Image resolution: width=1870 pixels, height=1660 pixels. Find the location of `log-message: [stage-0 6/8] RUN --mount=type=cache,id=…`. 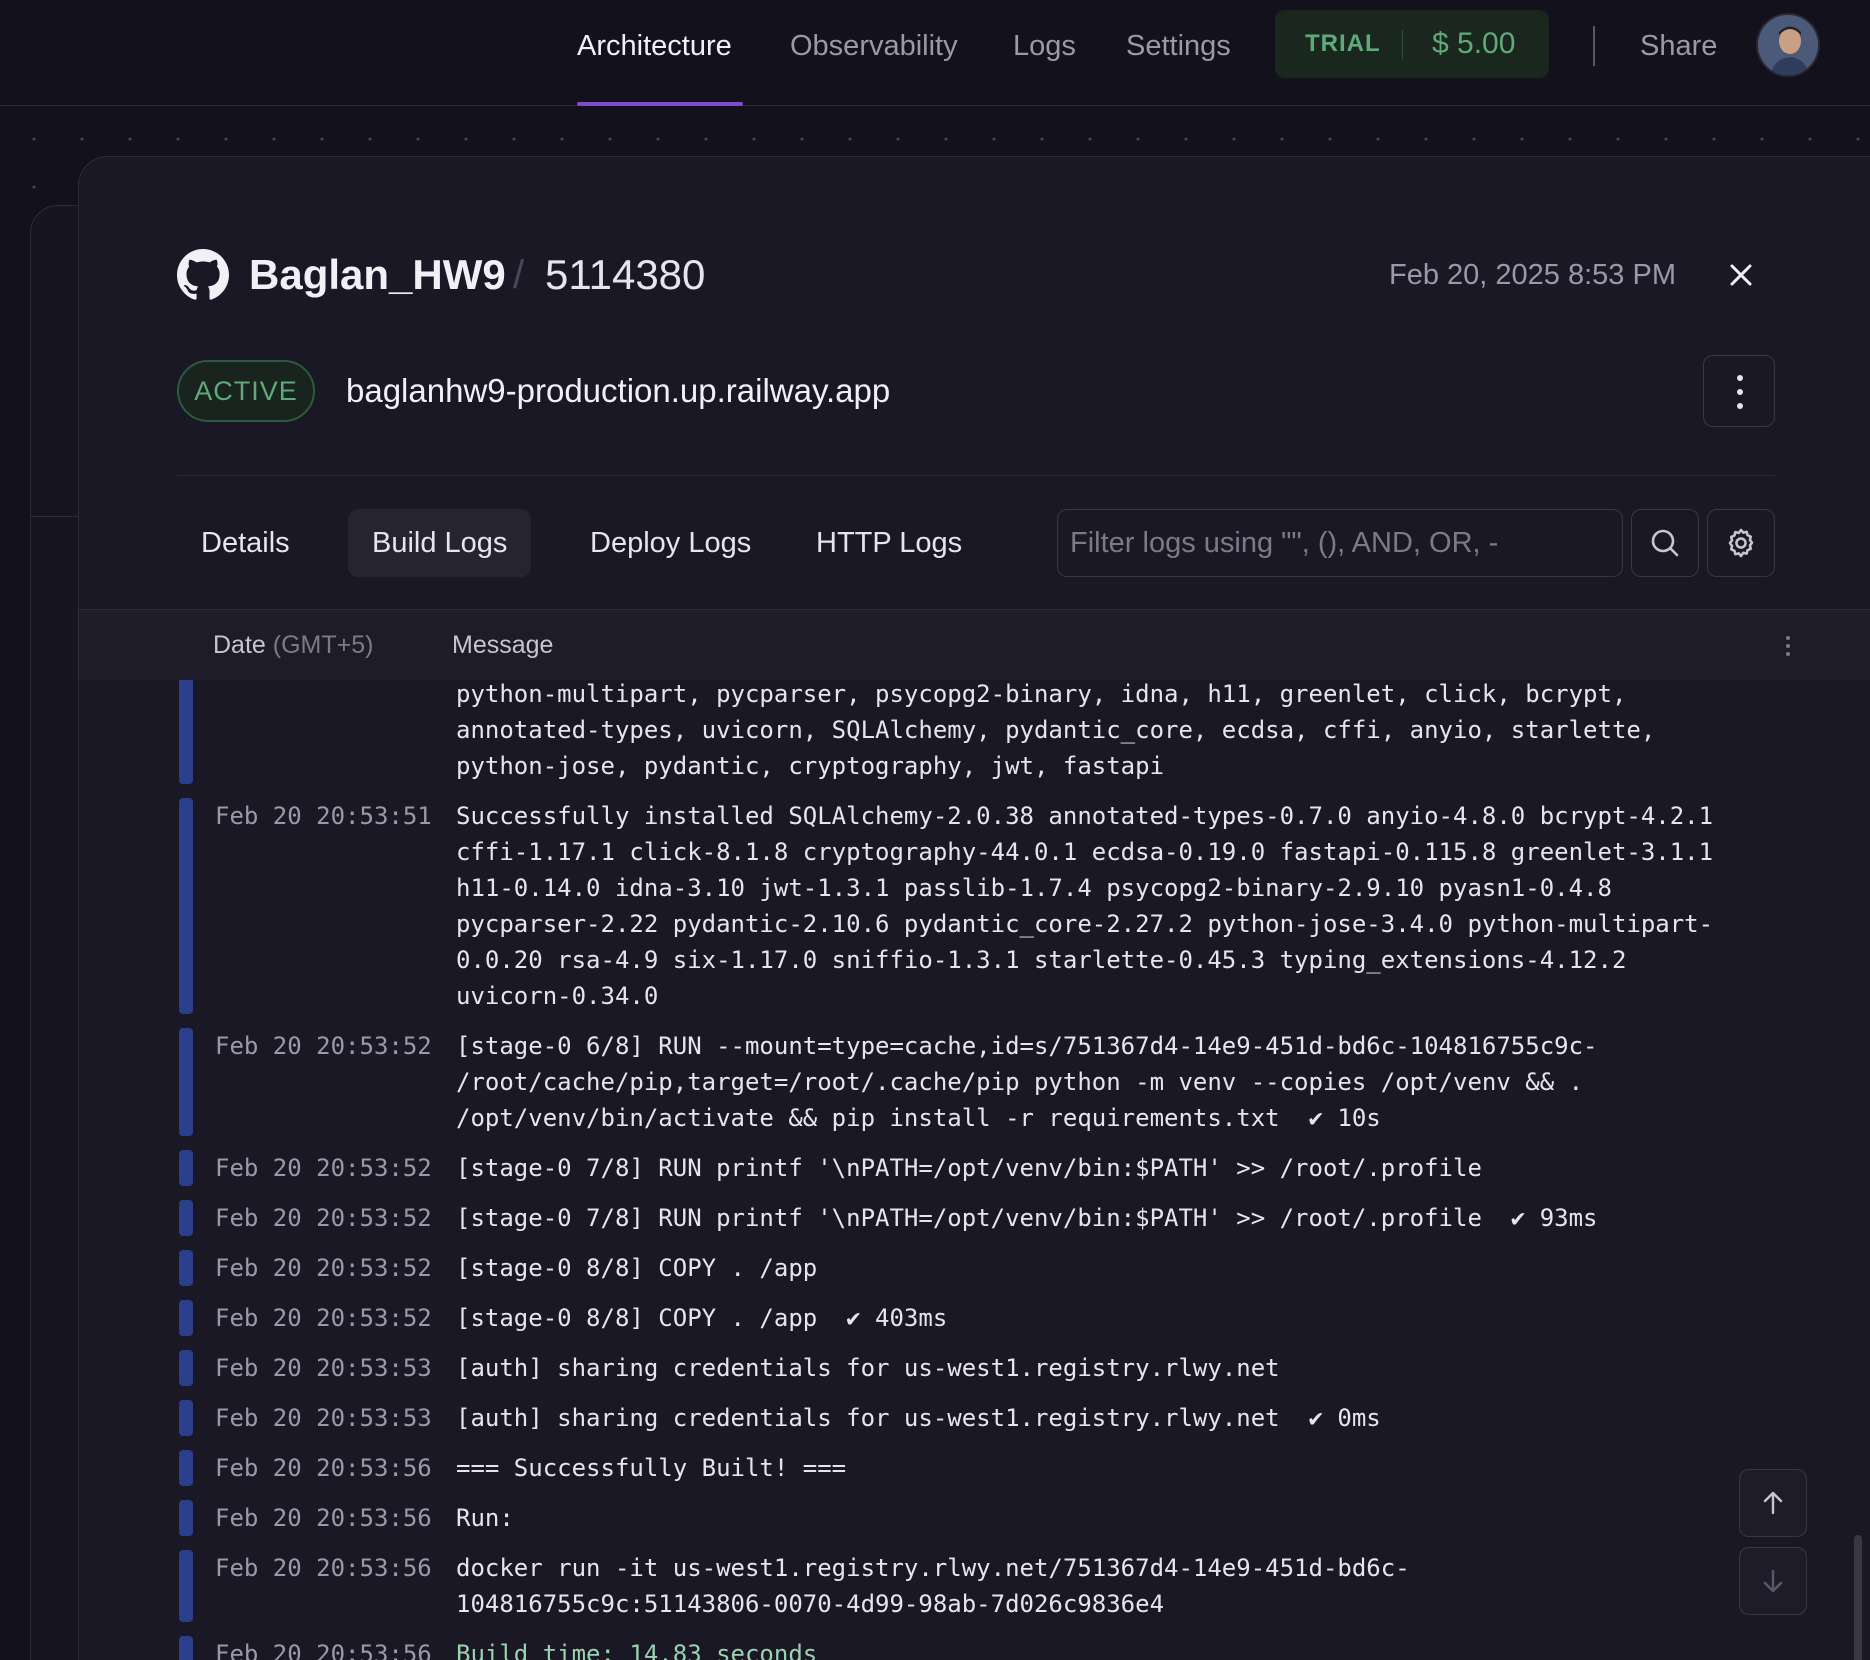

log-message: [stage-0 6/8] RUN --mount=type=cache,id=… is located at coordinates (1027, 1082).